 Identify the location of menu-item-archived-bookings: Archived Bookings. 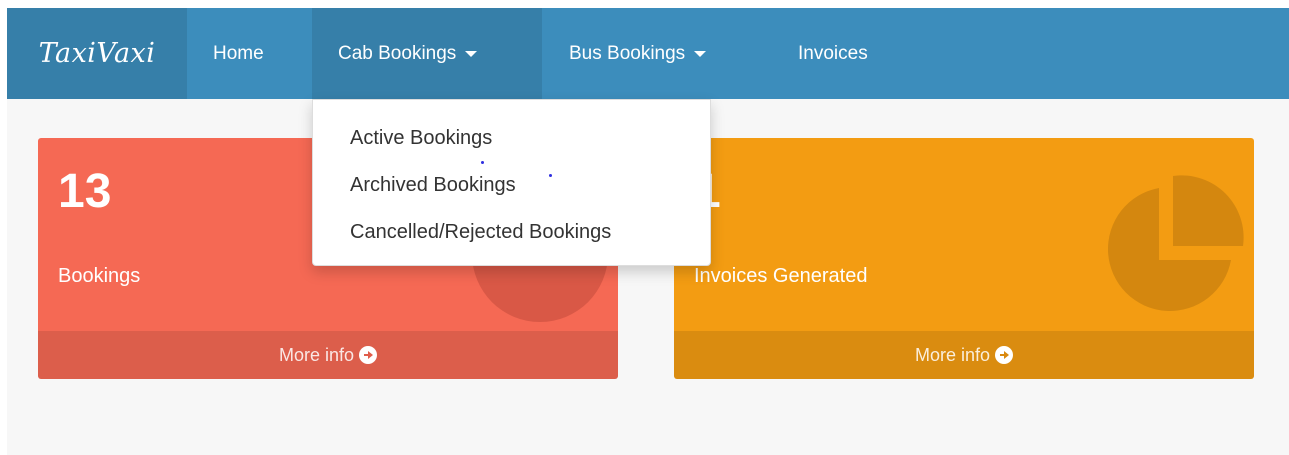
(433, 185).